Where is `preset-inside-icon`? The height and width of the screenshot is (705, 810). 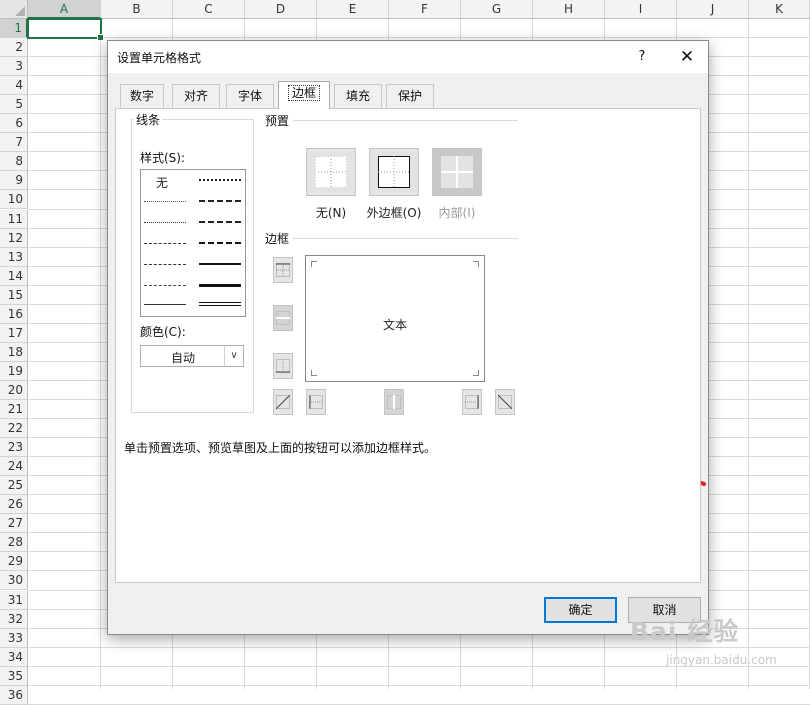 preset-inside-icon is located at coordinates (457, 172).